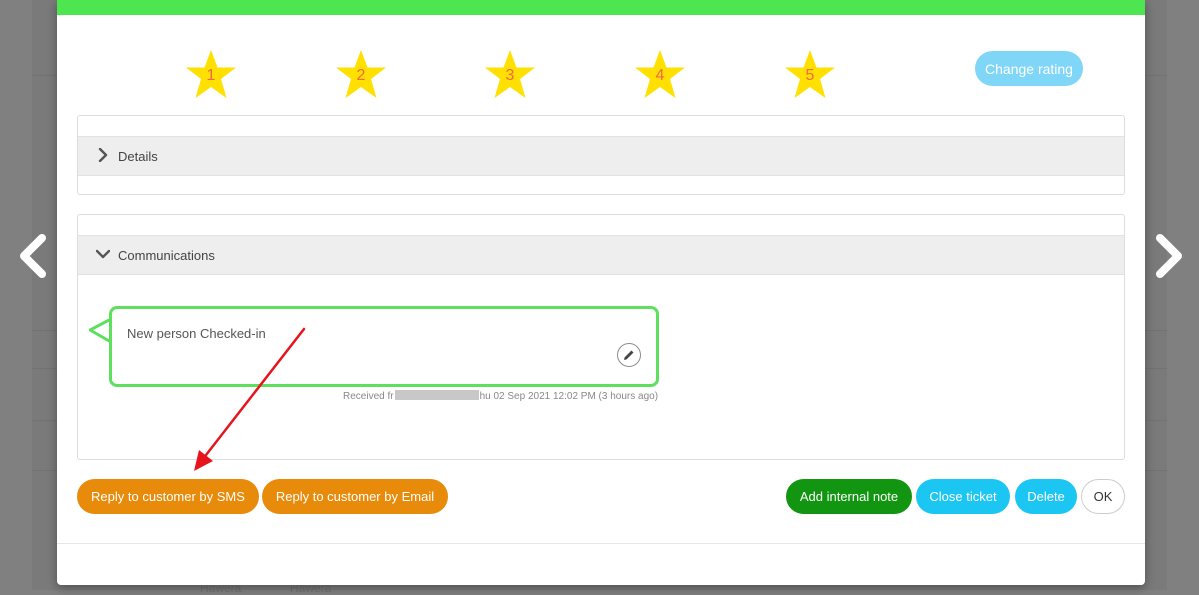  Describe the element at coordinates (601, 7) in the screenshot. I see `modal-header-bar` at that location.